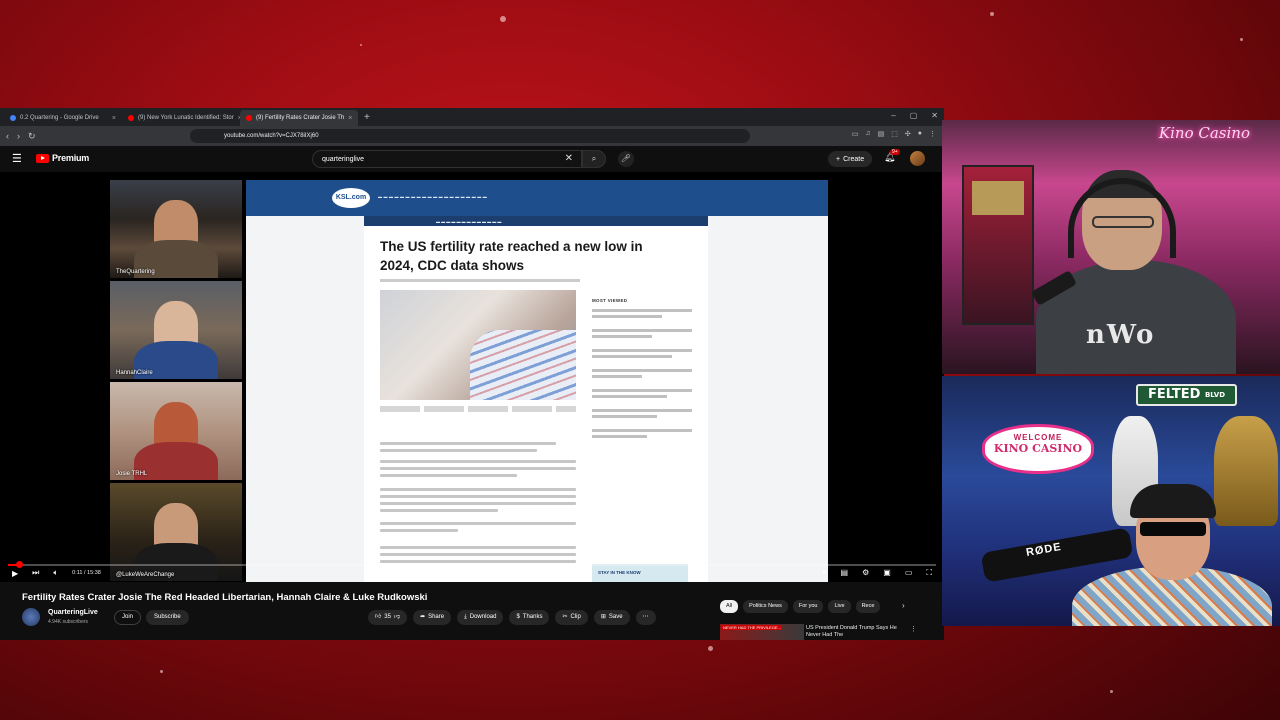 Image resolution: width=1280 pixels, height=720 pixels. I want to click on controls-right: ⏸︎ ▤ ⚙ ▣ ▭ ⛶, so click(877, 573).